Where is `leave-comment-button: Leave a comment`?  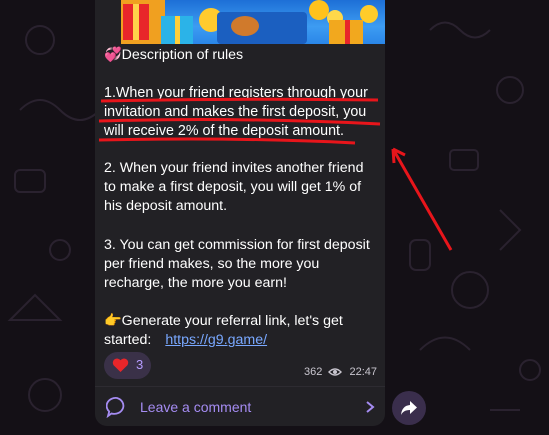
leave-comment-button: Leave a comment is located at coordinates (240, 406).